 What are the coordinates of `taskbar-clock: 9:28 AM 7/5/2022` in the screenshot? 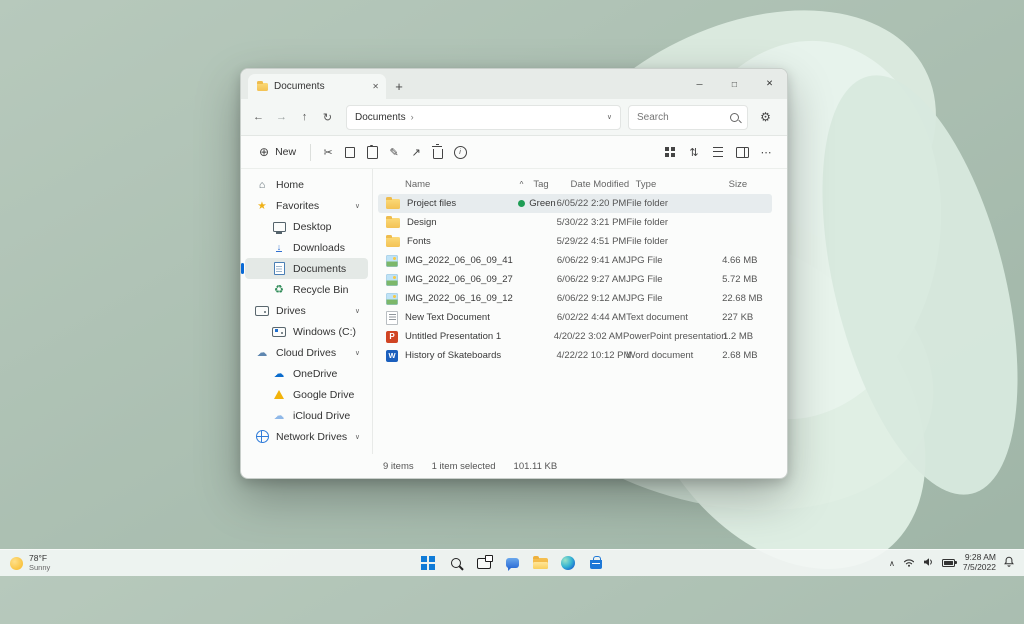 It's located at (979, 562).